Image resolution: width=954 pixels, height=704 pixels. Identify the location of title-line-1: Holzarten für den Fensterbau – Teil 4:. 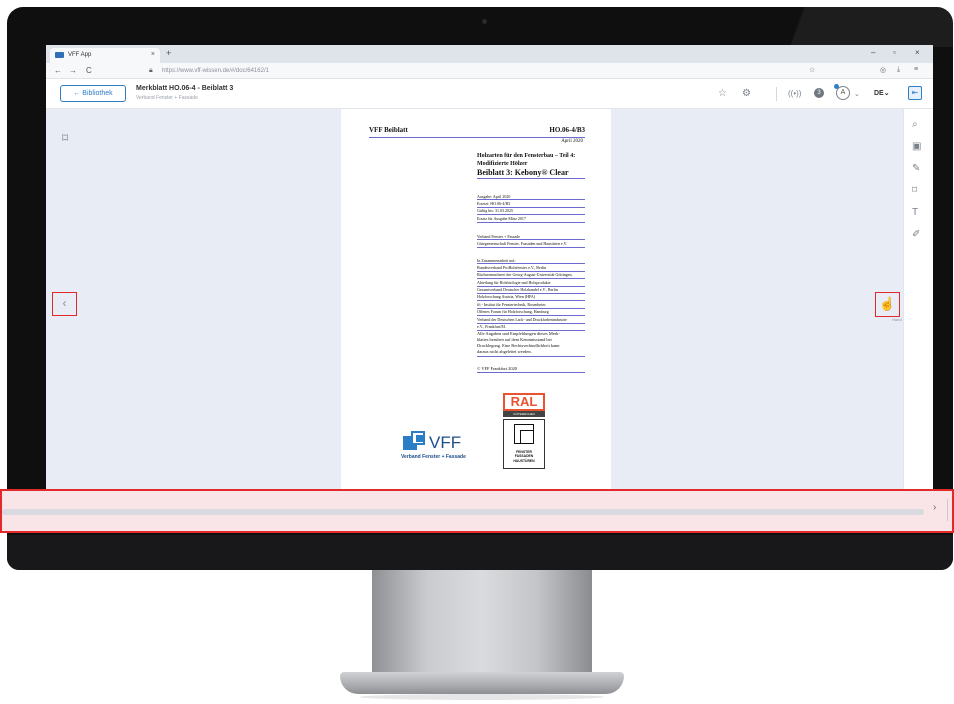
(526, 156).